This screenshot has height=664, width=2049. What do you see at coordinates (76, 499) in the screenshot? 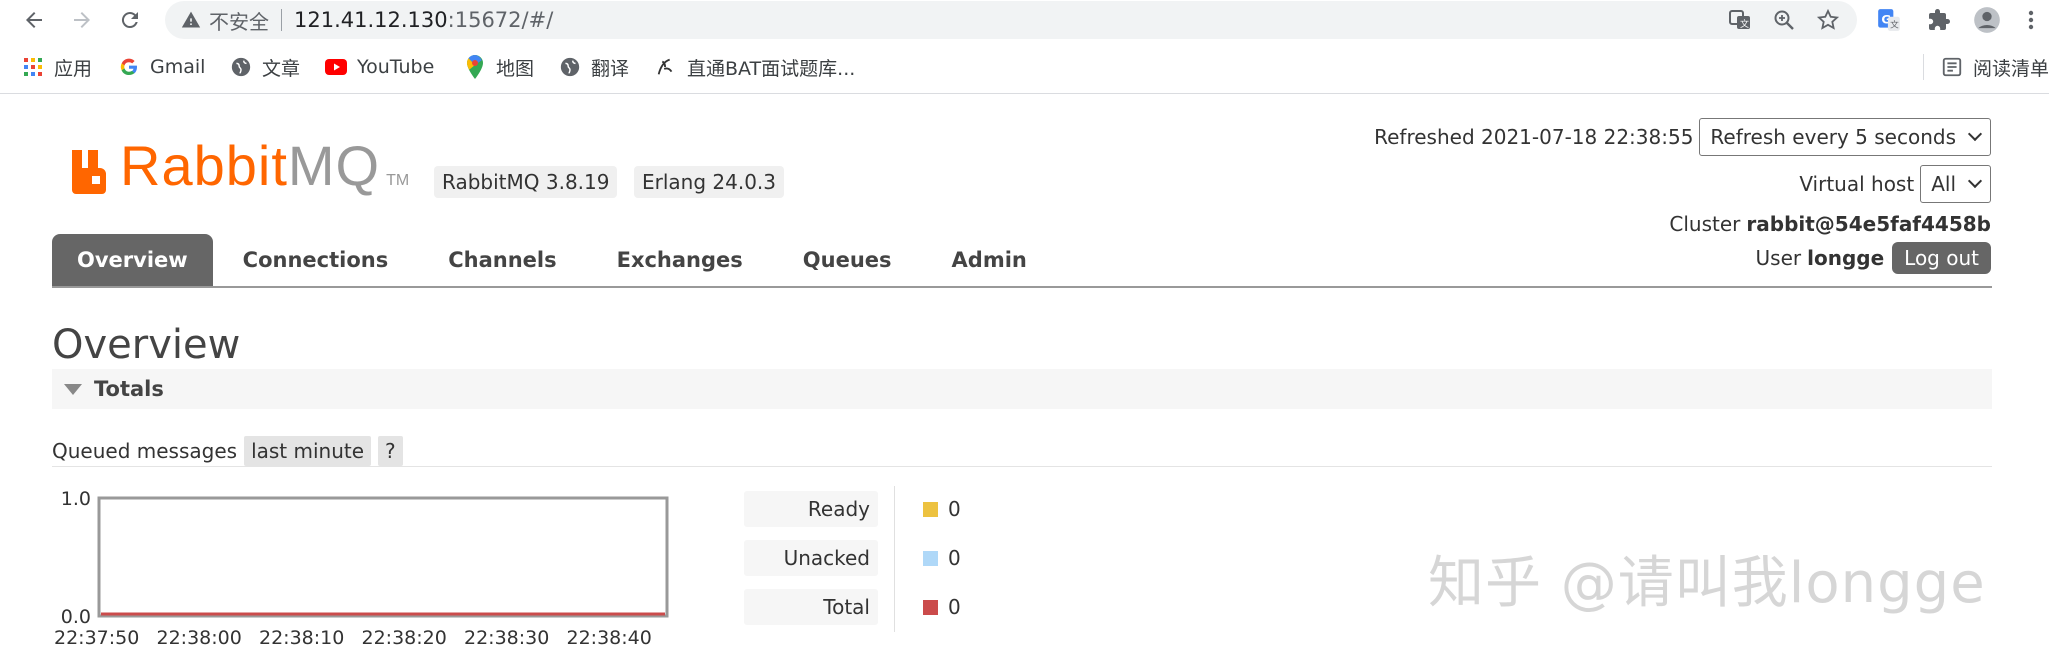
I see `y-tick-label: 1.0` at bounding box center [76, 499].